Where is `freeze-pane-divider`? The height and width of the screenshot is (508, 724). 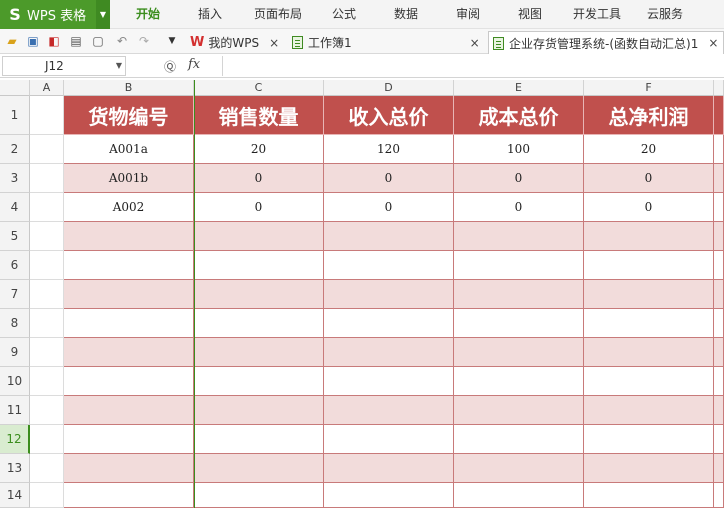 freeze-pane-divider is located at coordinates (194, 294).